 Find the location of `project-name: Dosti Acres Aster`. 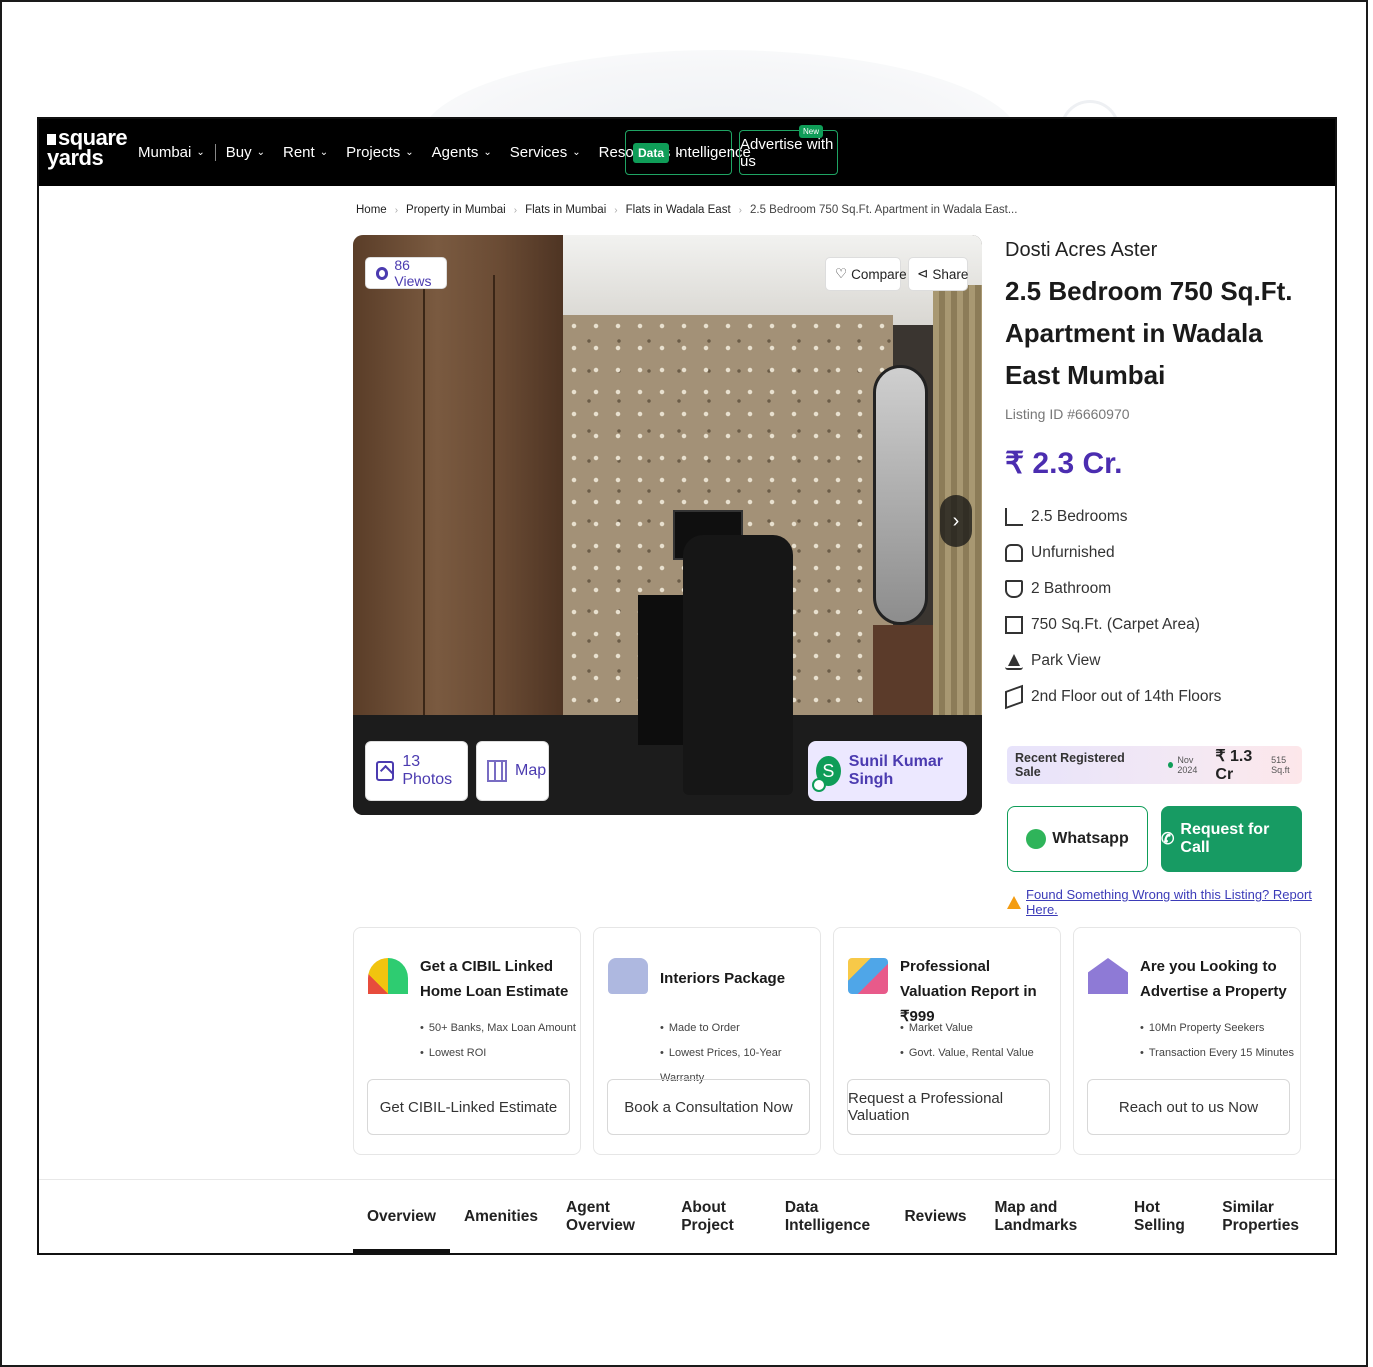

project-name: Dosti Acres Aster is located at coordinates (1155, 250).